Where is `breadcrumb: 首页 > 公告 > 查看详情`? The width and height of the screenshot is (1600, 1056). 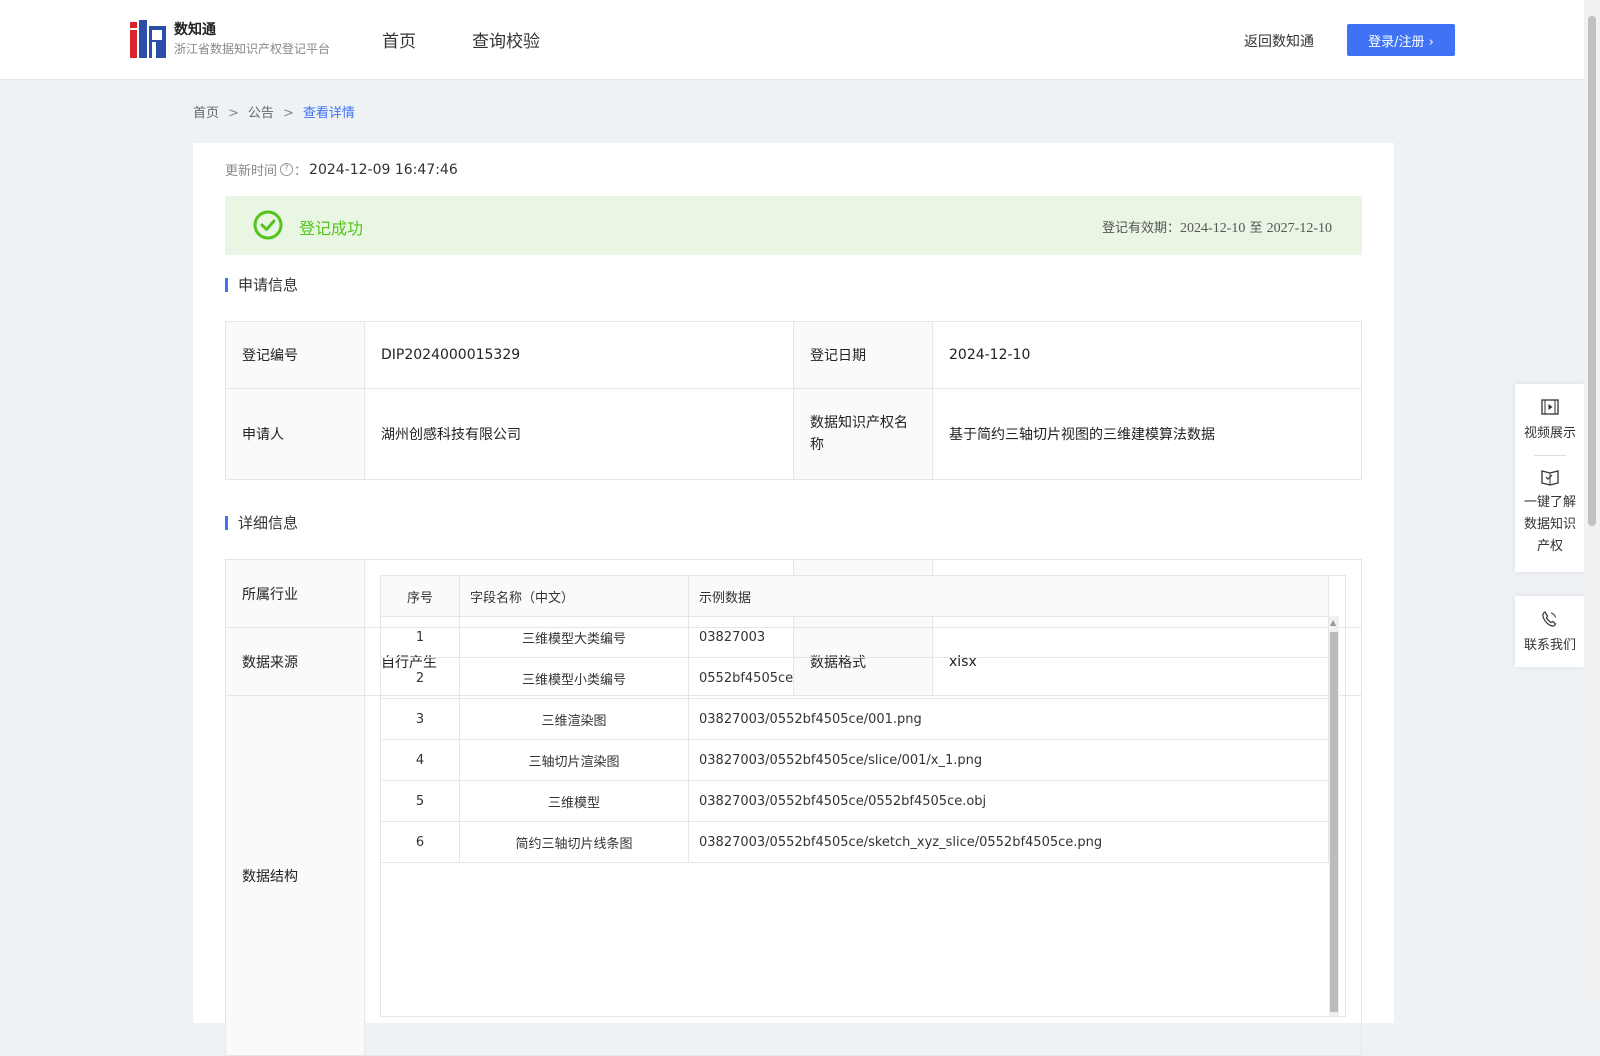
breadcrumb: 首页 > 公告 > 查看详情 is located at coordinates (274, 111).